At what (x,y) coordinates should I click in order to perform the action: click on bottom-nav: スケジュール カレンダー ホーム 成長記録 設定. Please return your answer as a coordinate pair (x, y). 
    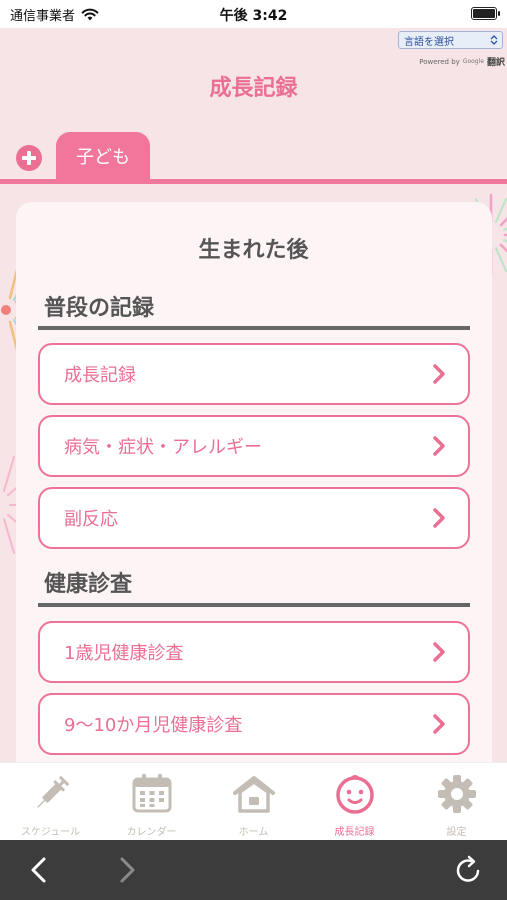
    Looking at the image, I should click on (253, 801).